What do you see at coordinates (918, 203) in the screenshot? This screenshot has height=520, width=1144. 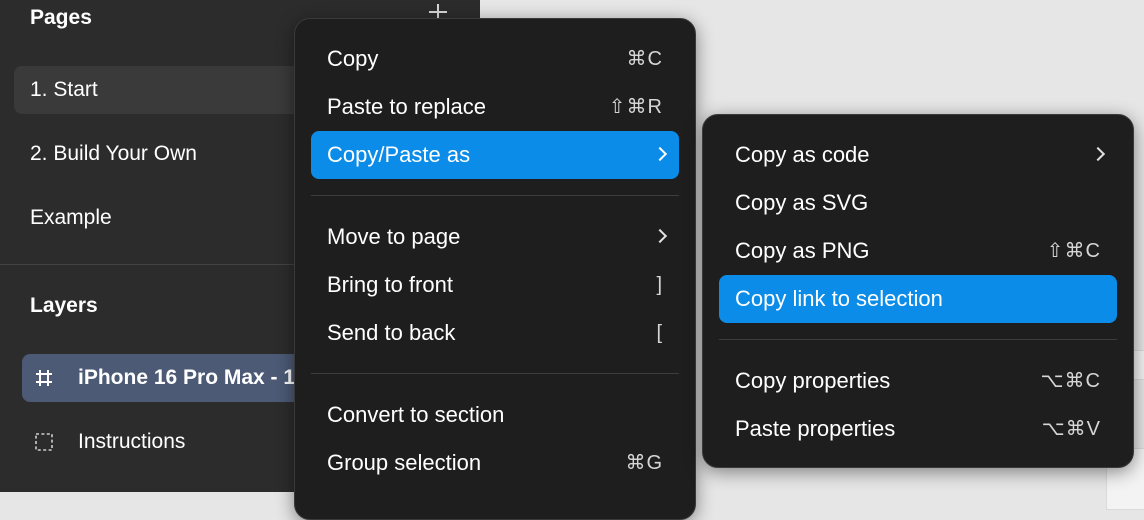 I see `submenu-item-copy-as-svg: Copy as SVG` at bounding box center [918, 203].